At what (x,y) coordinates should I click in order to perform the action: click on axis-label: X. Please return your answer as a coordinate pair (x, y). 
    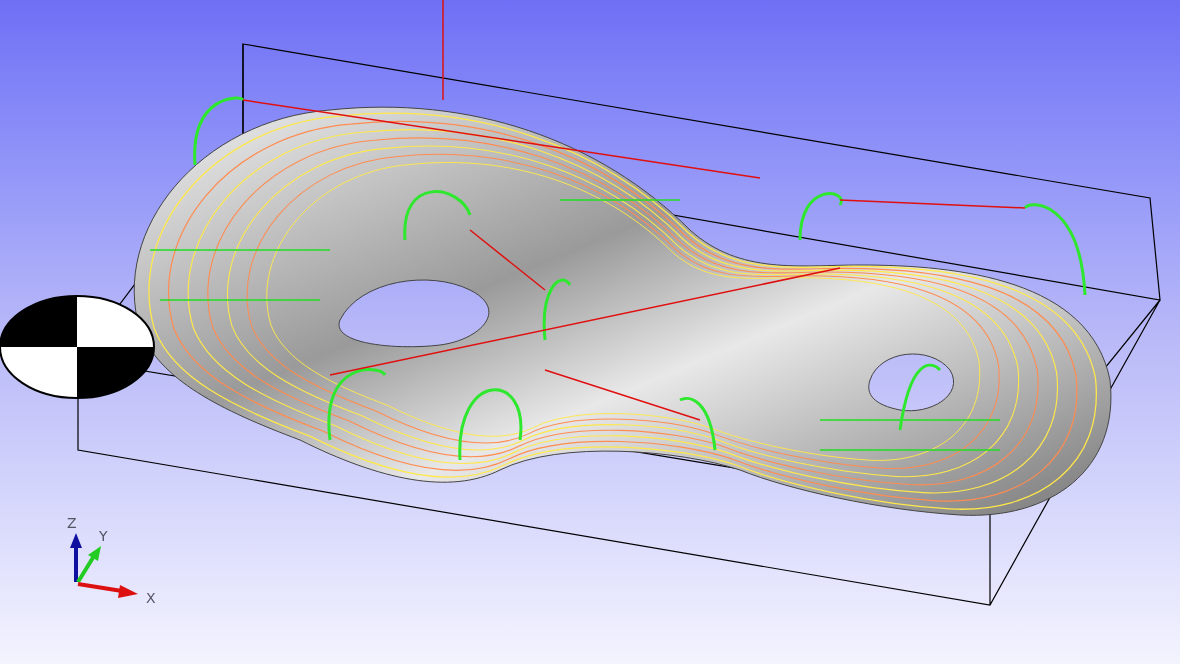
    Looking at the image, I should click on (151, 598).